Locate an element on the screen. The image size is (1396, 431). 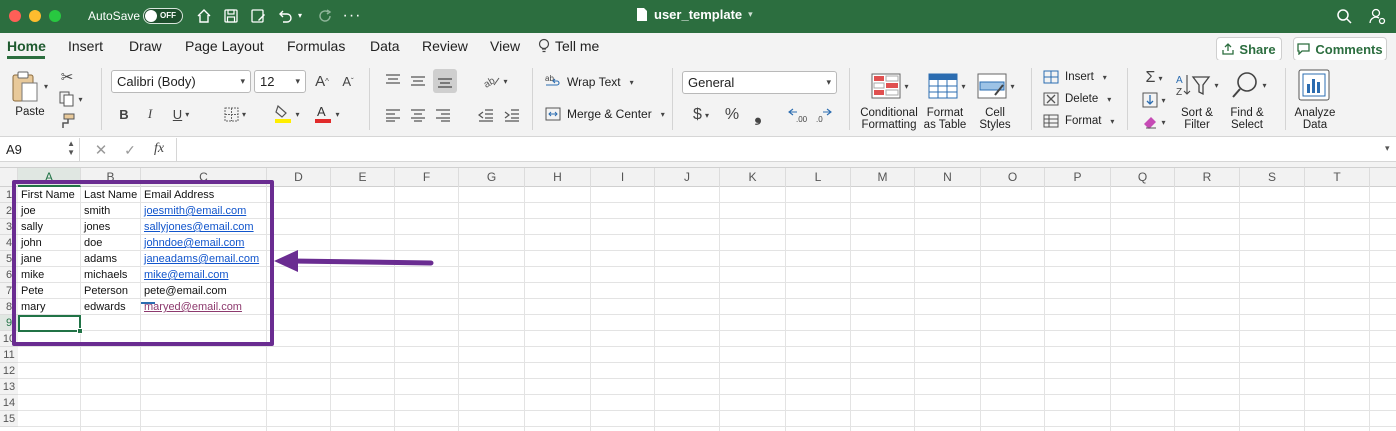
comments-button: Comments is located at coordinates (1340, 49).